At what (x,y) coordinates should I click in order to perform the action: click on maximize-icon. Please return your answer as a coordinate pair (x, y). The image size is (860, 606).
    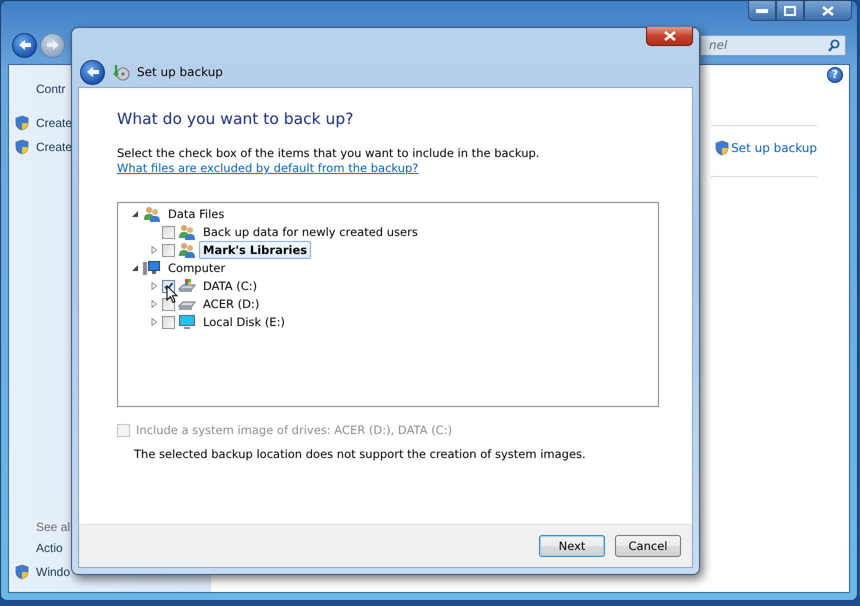
    Looking at the image, I should click on (790, 11).